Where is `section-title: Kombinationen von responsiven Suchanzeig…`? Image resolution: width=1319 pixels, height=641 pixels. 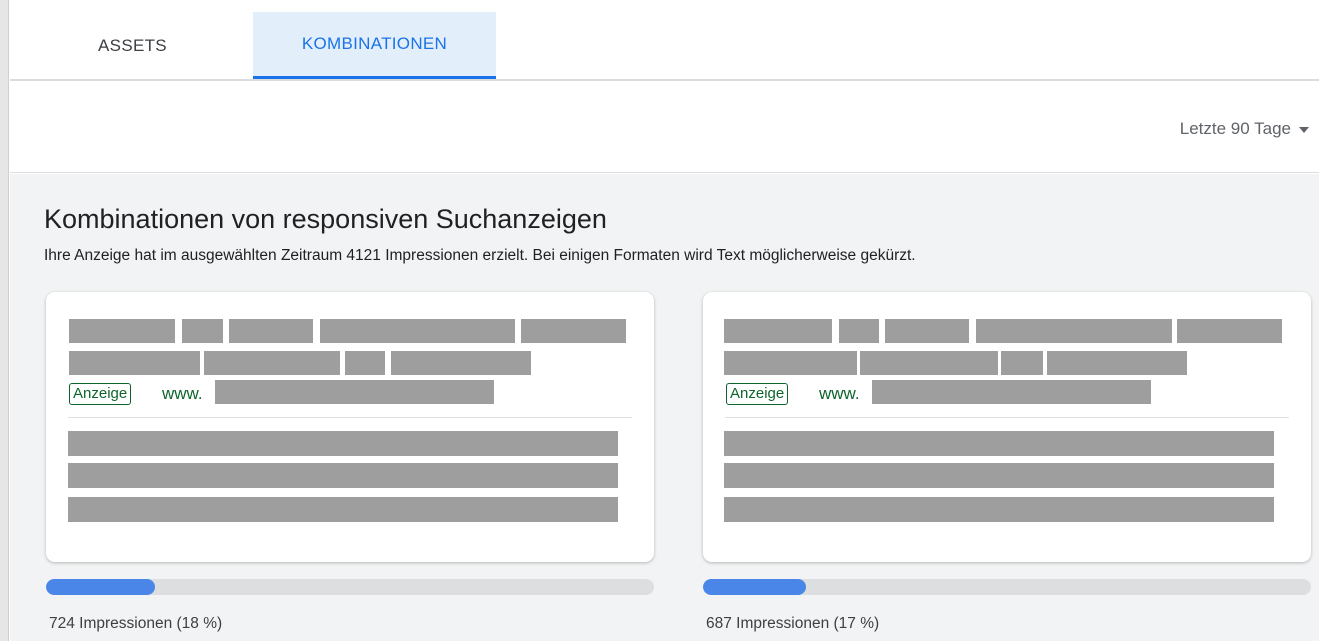 section-title: Kombinationen von responsiven Suchanzeig… is located at coordinates (325, 219).